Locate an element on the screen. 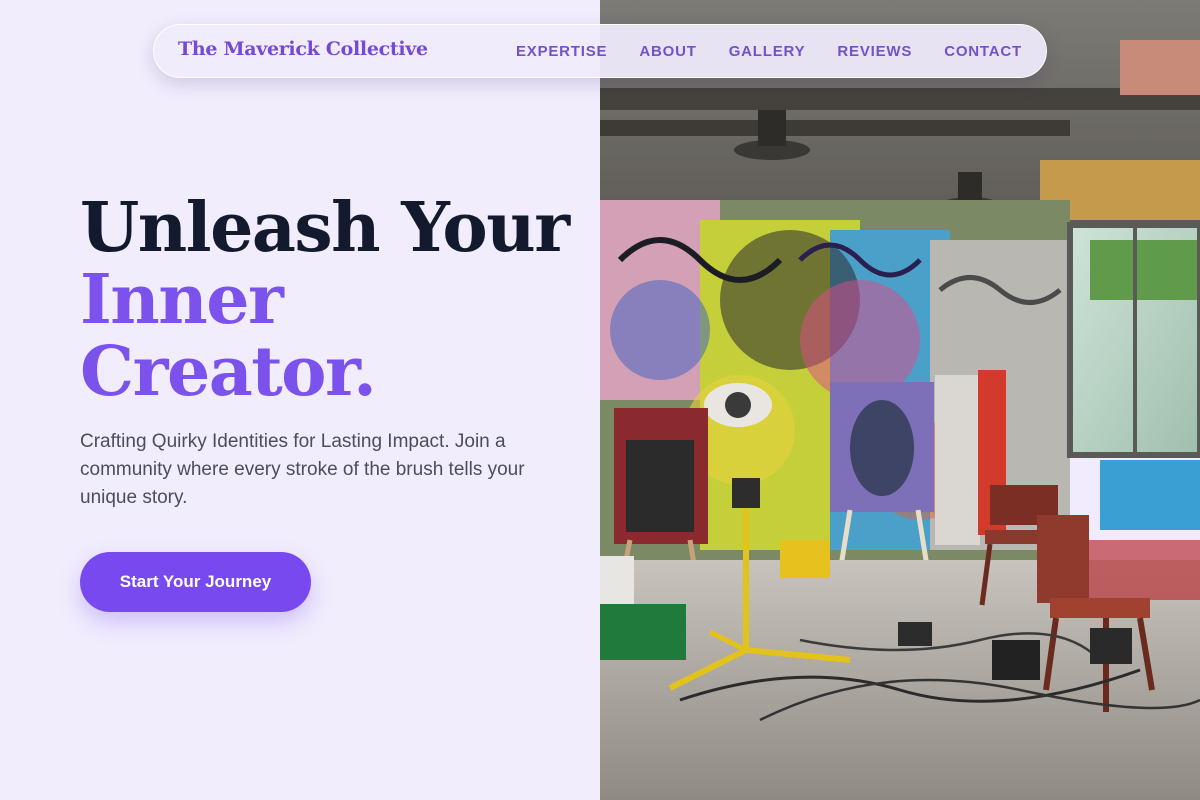 The image size is (1200, 800). nav-link-reviews: REVIEWS is located at coordinates (874, 51).